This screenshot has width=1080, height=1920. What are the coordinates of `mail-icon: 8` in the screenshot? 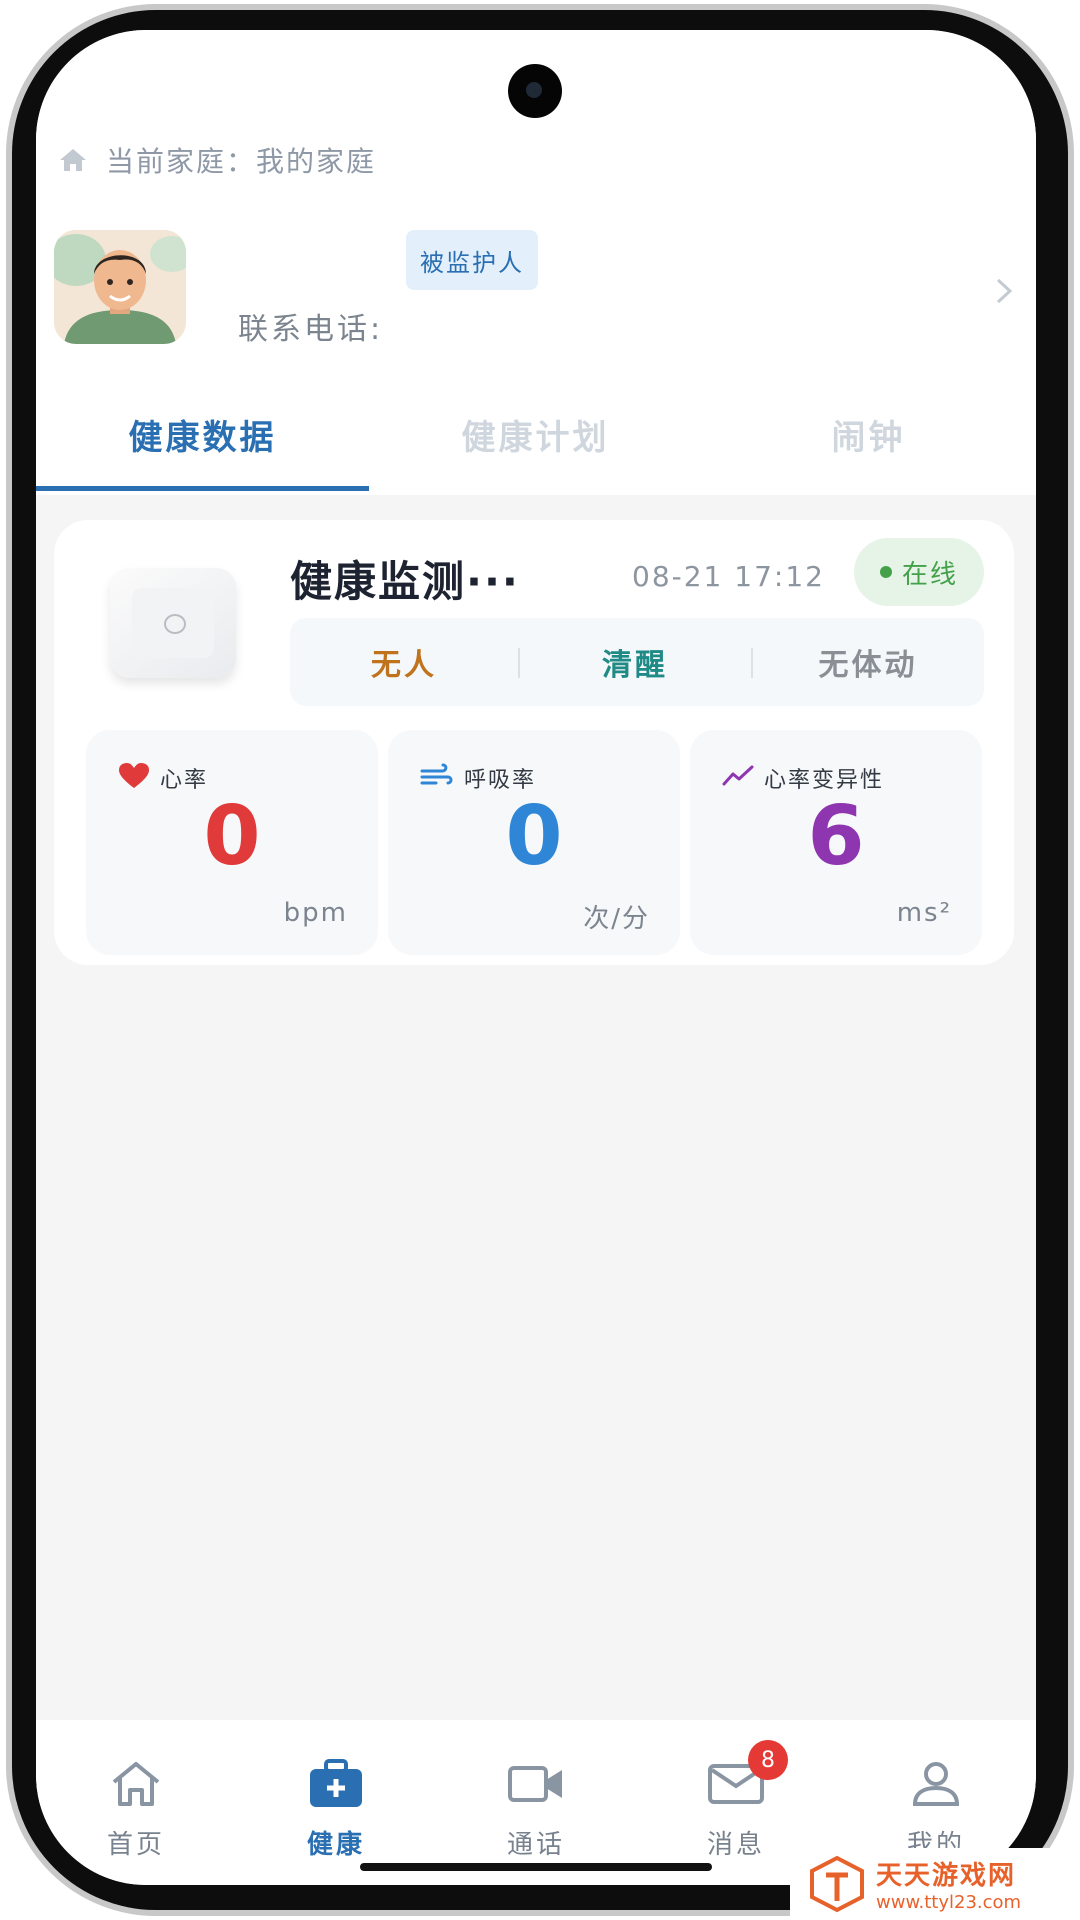 It's located at (736, 1775).